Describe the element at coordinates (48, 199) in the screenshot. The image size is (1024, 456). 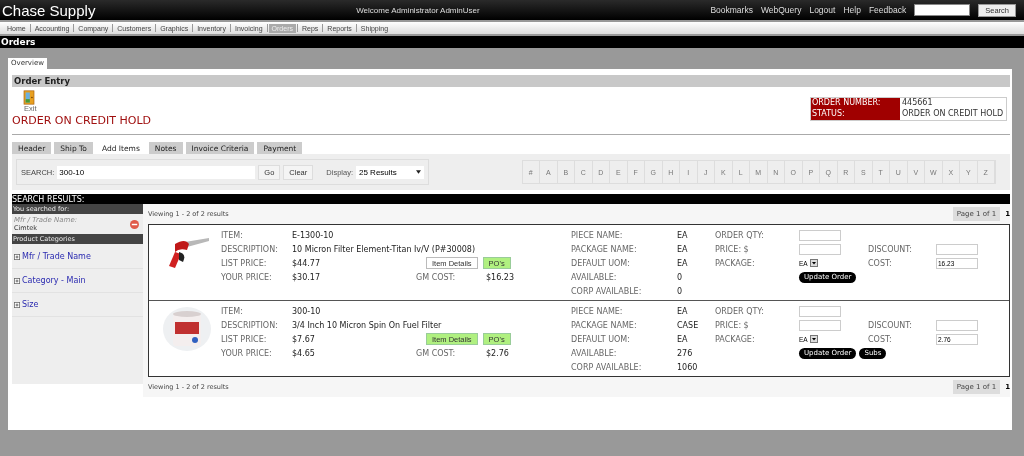
I see `results-title: SEARCH RESULTS:` at that location.